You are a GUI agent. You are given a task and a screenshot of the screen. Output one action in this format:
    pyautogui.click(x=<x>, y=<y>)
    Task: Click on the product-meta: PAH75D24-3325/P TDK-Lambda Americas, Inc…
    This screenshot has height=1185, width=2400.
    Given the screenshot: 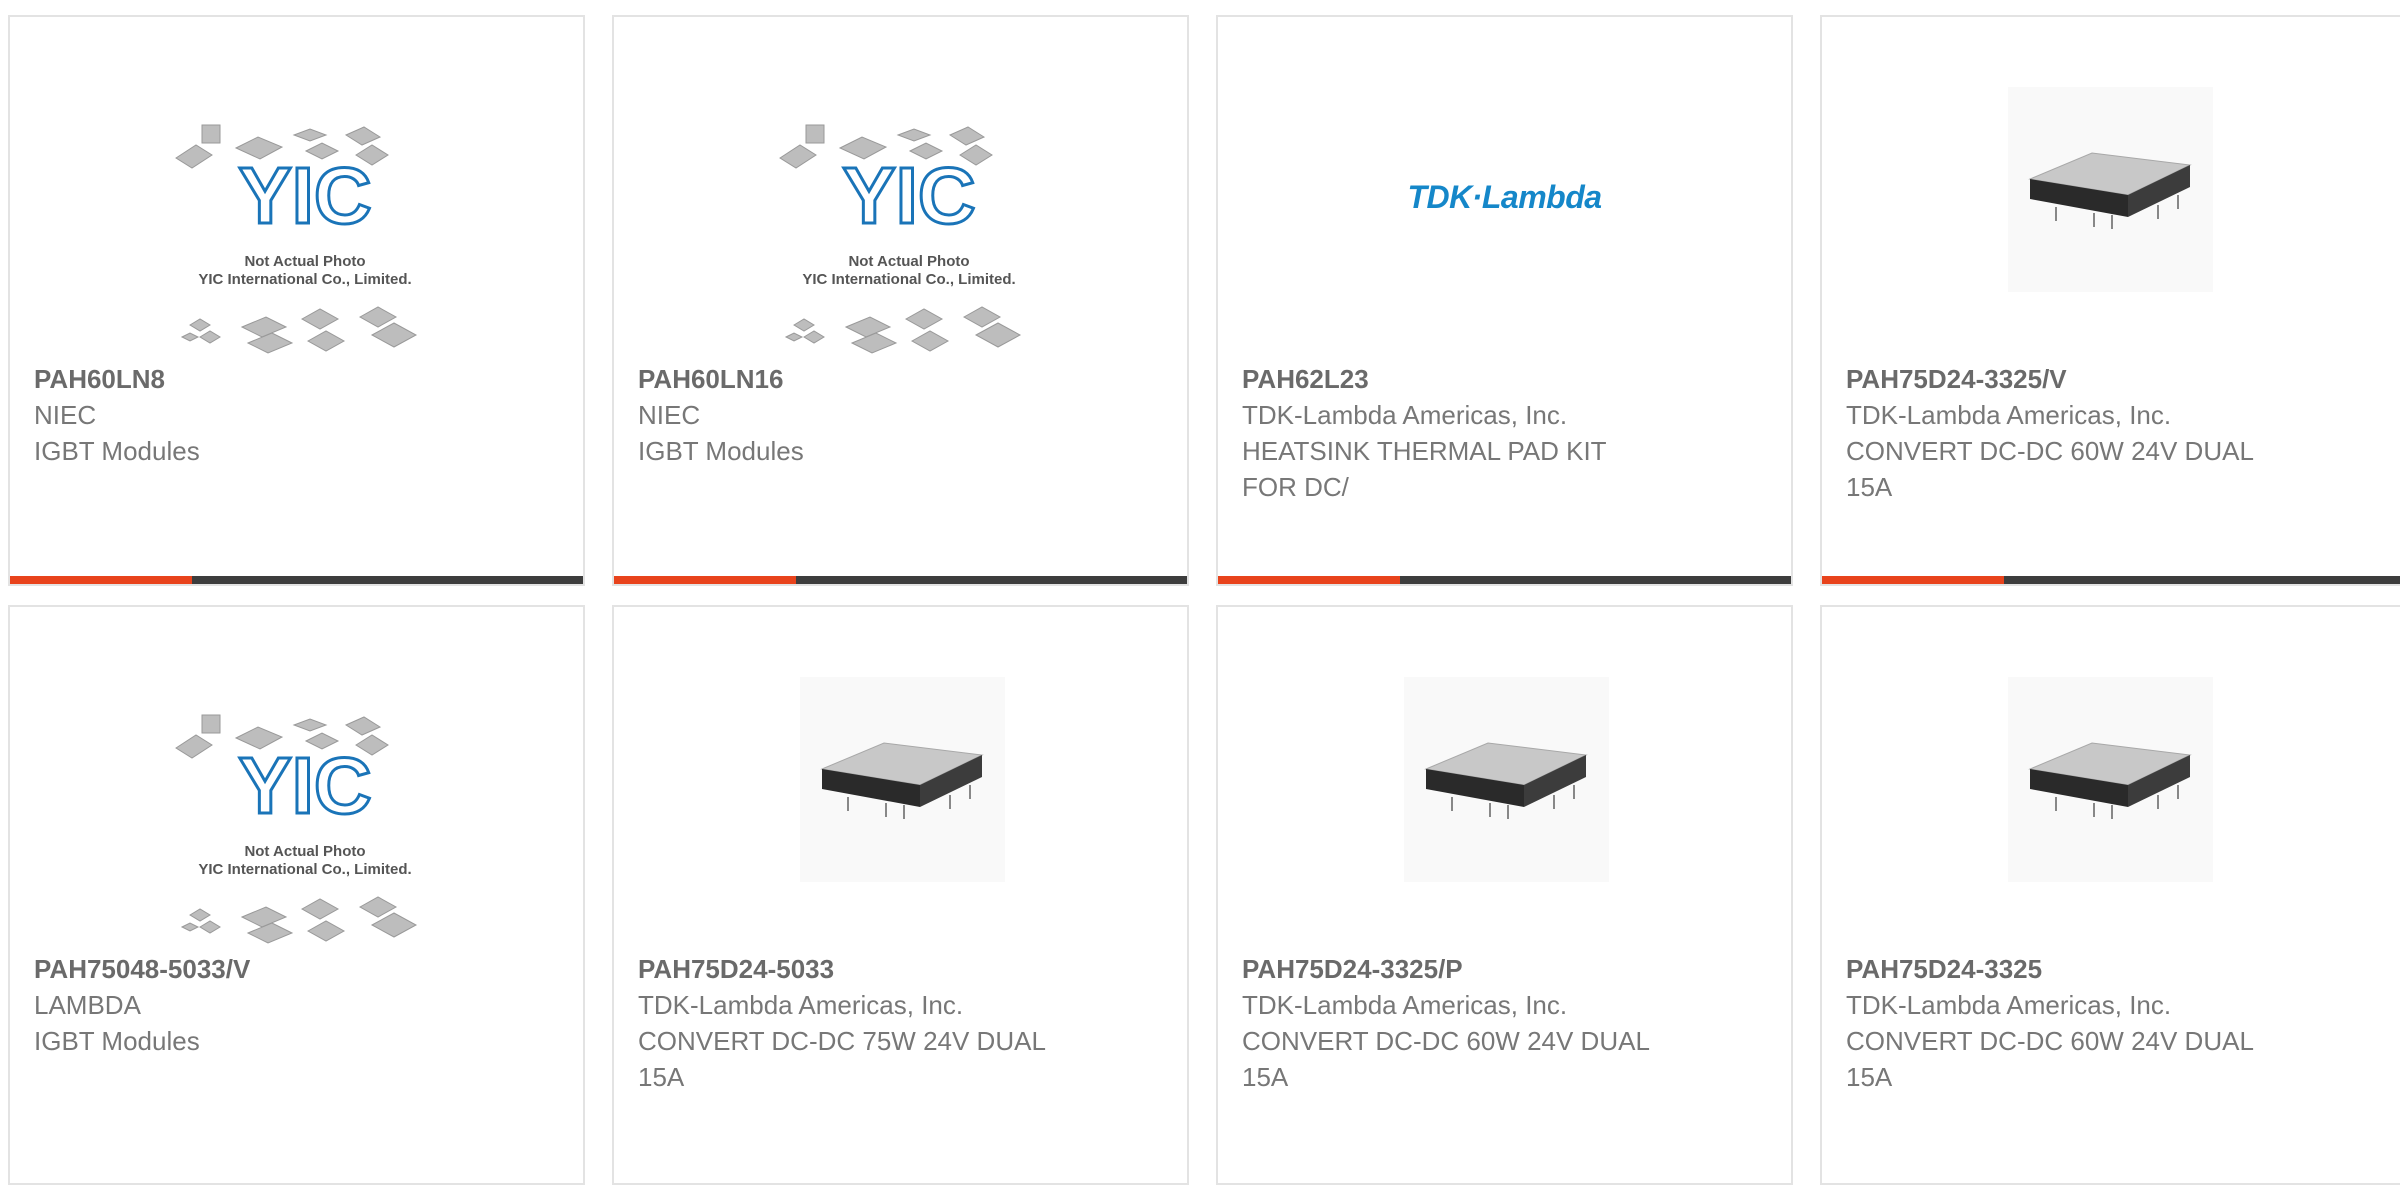 What is the action you would take?
    pyautogui.click(x=1504, y=1023)
    